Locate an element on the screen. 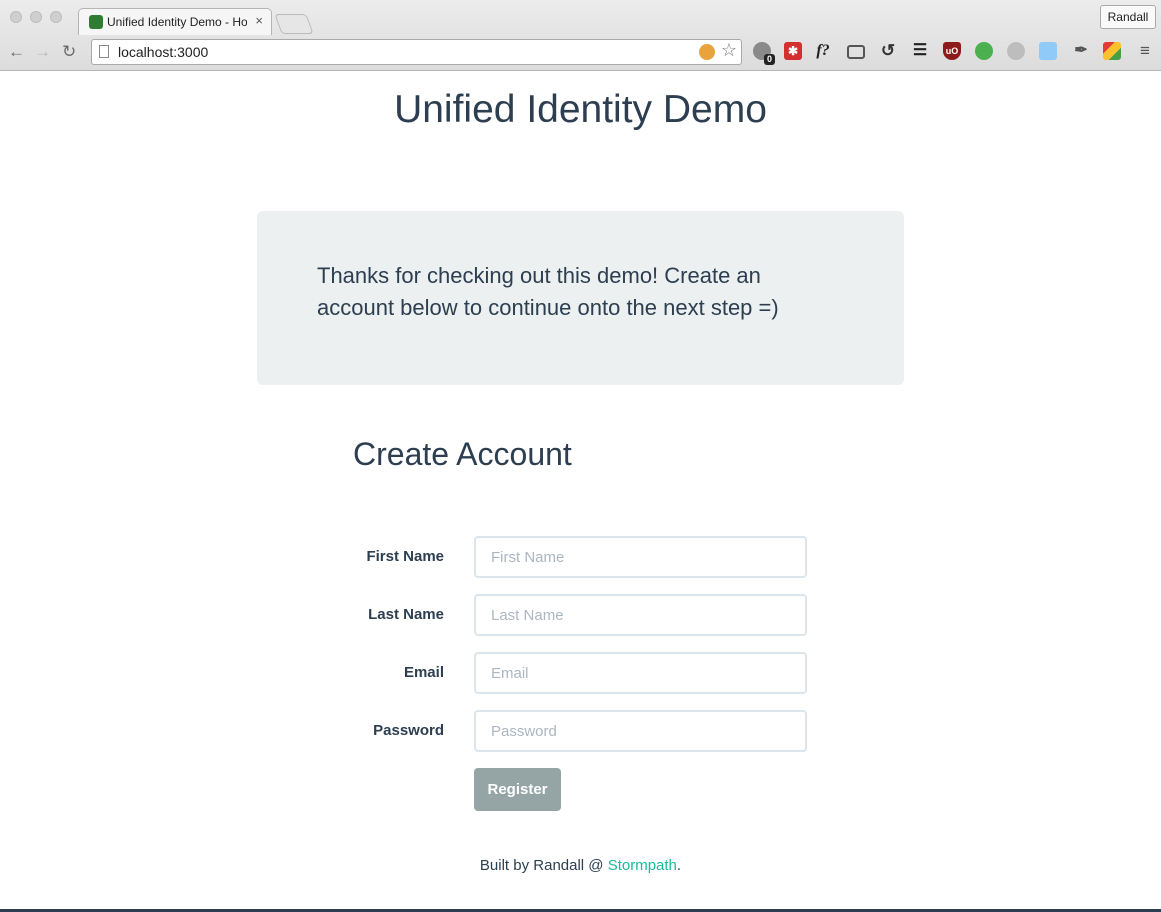 The image size is (1161, 912). screenshot-icon is located at coordinates (1048, 51).